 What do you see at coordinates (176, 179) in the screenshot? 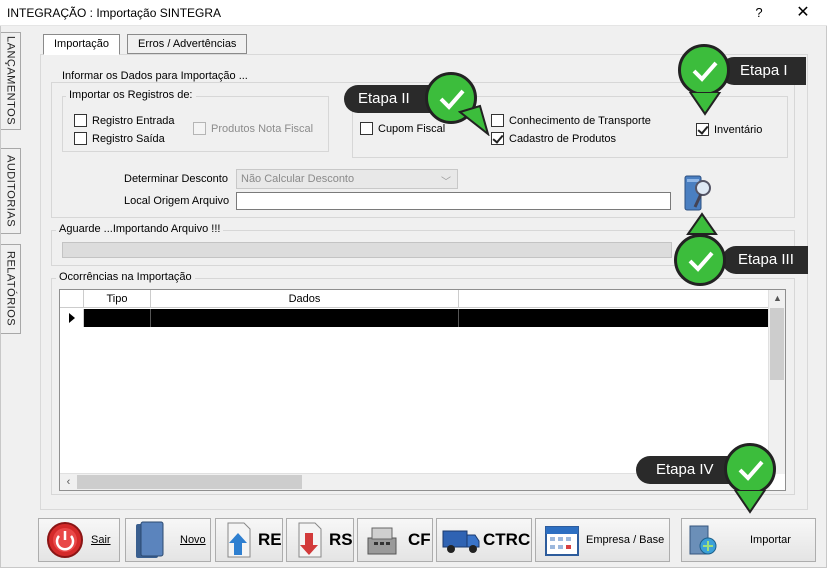
I see `desconto-label: Determinar Desconto` at bounding box center [176, 179].